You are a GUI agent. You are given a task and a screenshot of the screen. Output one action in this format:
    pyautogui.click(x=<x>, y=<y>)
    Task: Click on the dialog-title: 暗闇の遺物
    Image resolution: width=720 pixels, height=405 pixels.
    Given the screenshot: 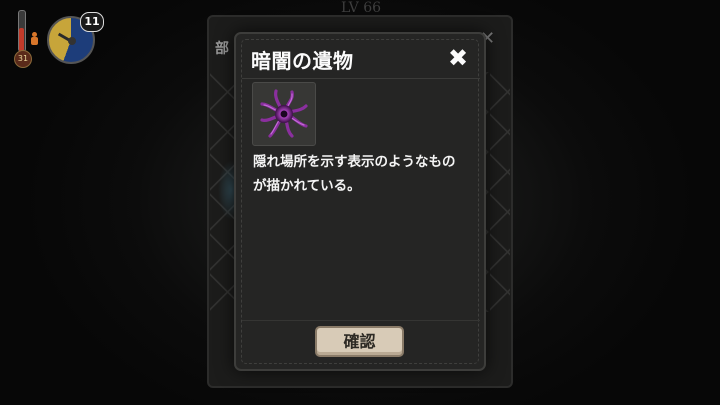 What is the action you would take?
    pyautogui.click(x=302, y=61)
    